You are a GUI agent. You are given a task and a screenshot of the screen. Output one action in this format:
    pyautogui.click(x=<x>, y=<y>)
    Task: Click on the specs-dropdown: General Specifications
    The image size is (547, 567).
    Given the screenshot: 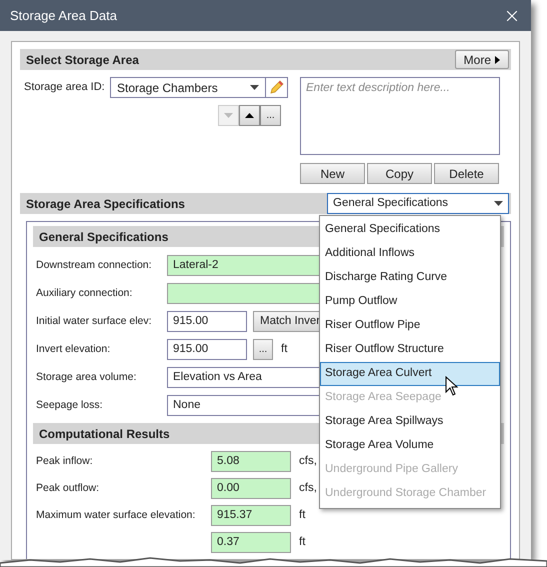 What is the action you would take?
    pyautogui.click(x=418, y=203)
    